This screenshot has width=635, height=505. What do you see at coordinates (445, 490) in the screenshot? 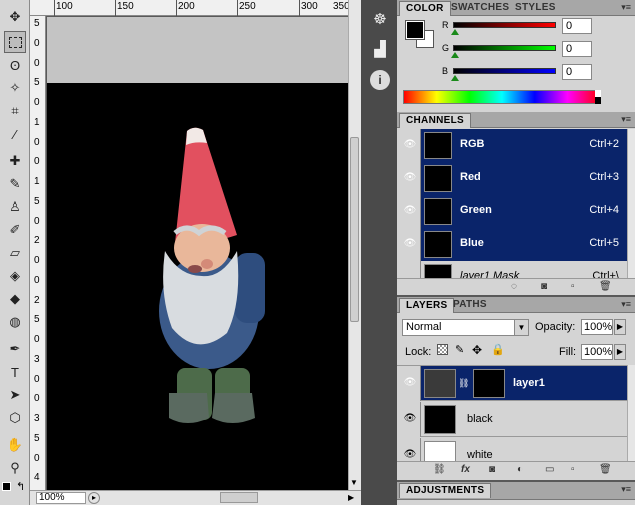
I see `tab-adjustments: ADJUSTMENTS` at bounding box center [445, 490].